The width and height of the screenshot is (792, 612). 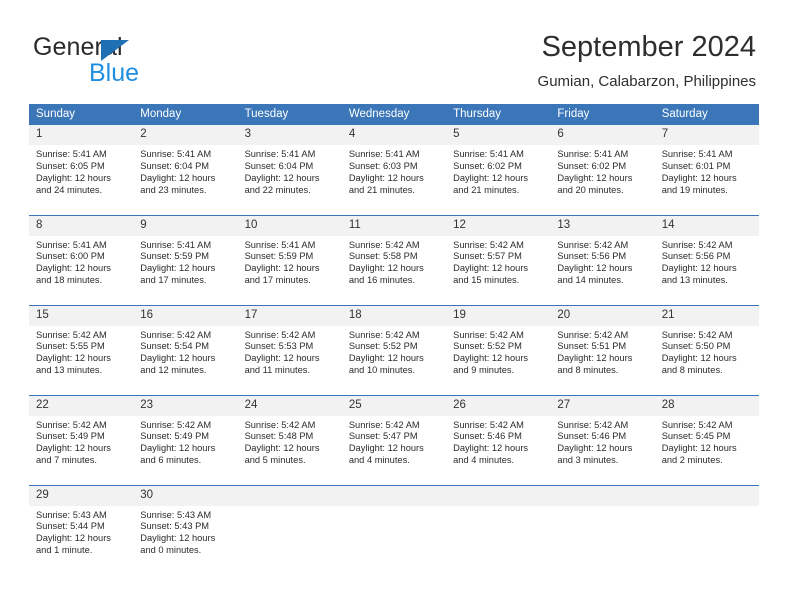 What do you see at coordinates (498, 405) in the screenshot?
I see `day-number: 26` at bounding box center [498, 405].